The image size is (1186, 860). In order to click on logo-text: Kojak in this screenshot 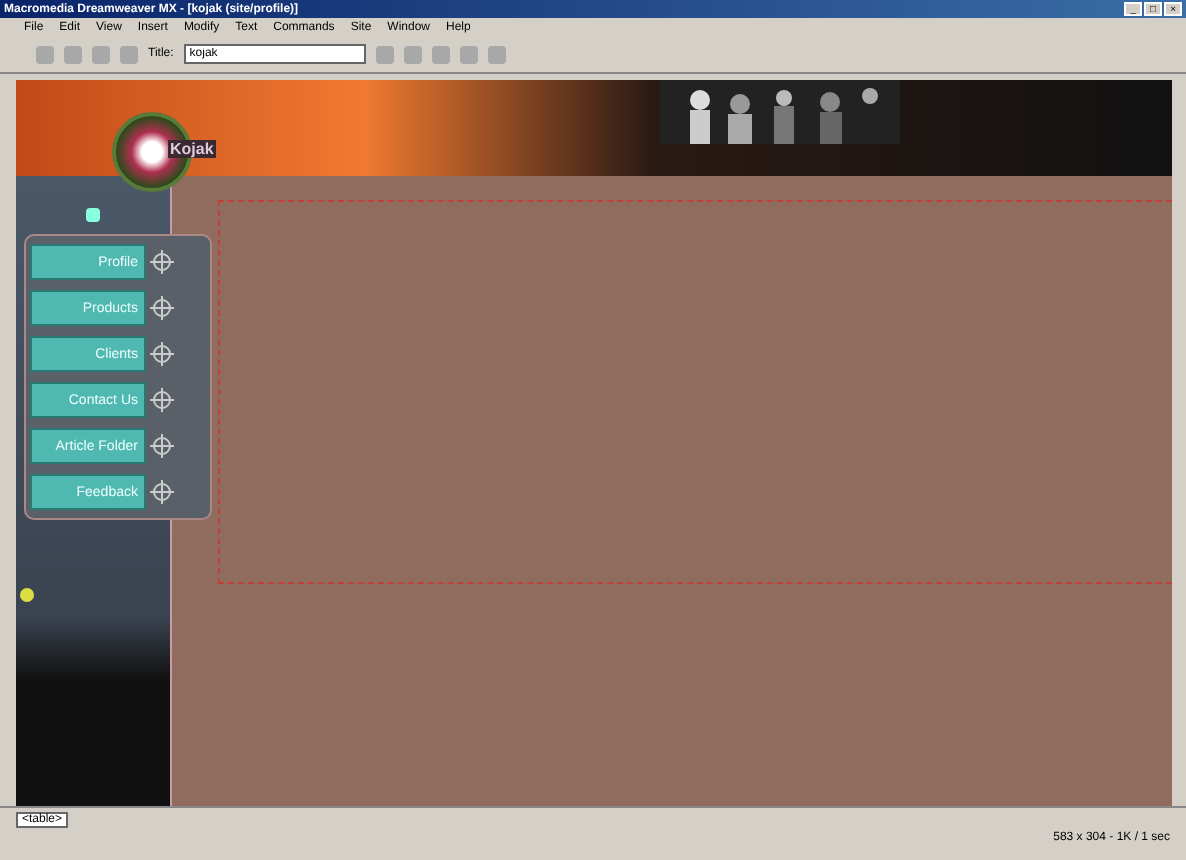, I will do `click(192, 149)`.